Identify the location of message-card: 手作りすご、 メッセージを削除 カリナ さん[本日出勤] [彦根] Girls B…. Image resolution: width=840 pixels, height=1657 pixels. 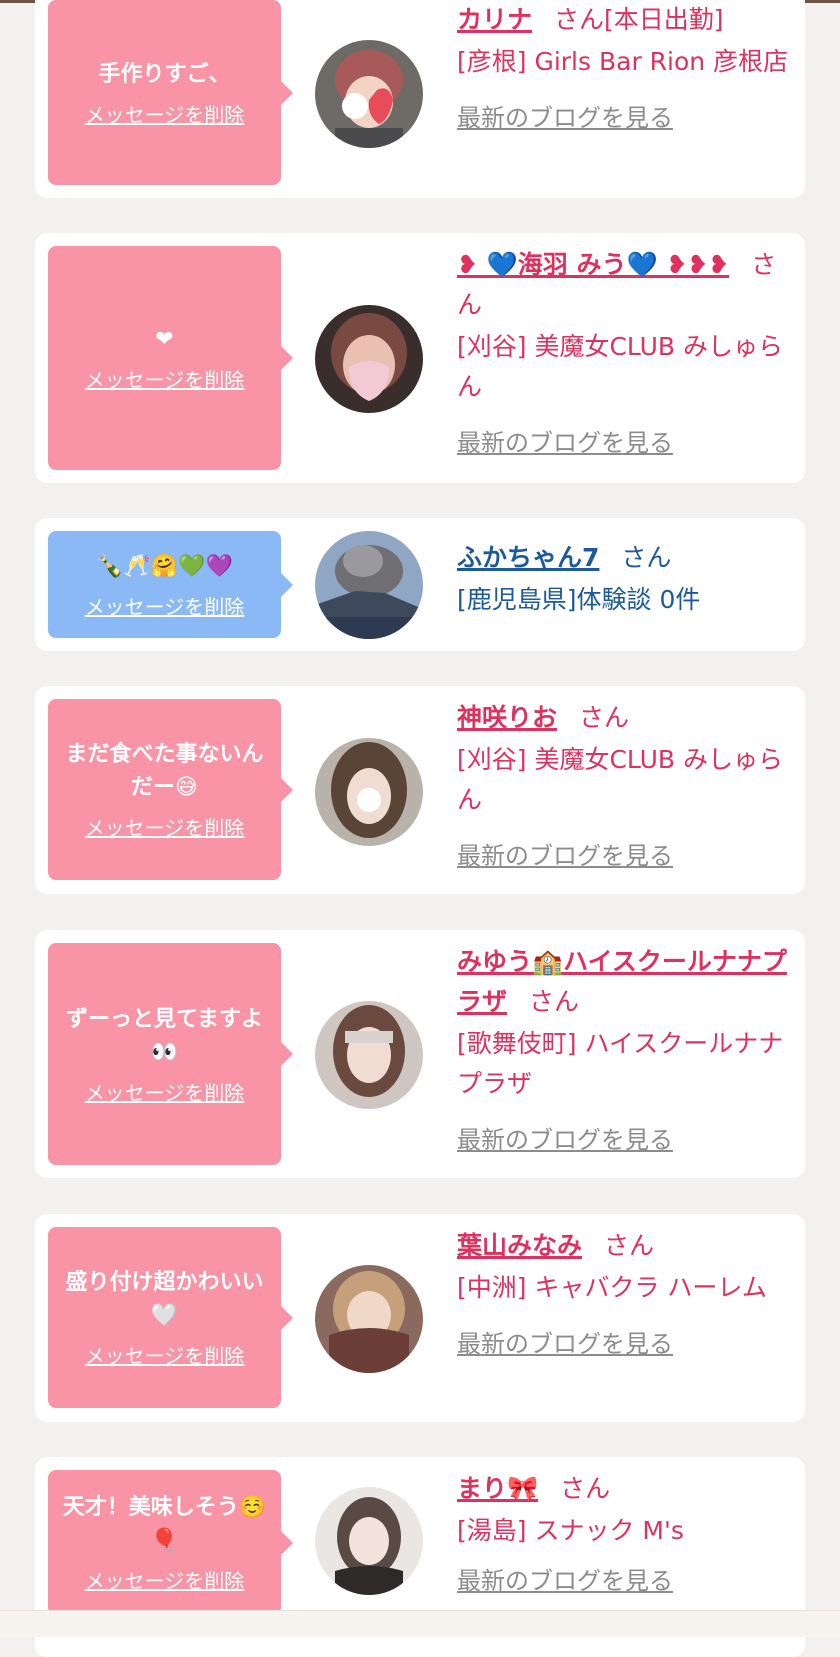
(420, 99).